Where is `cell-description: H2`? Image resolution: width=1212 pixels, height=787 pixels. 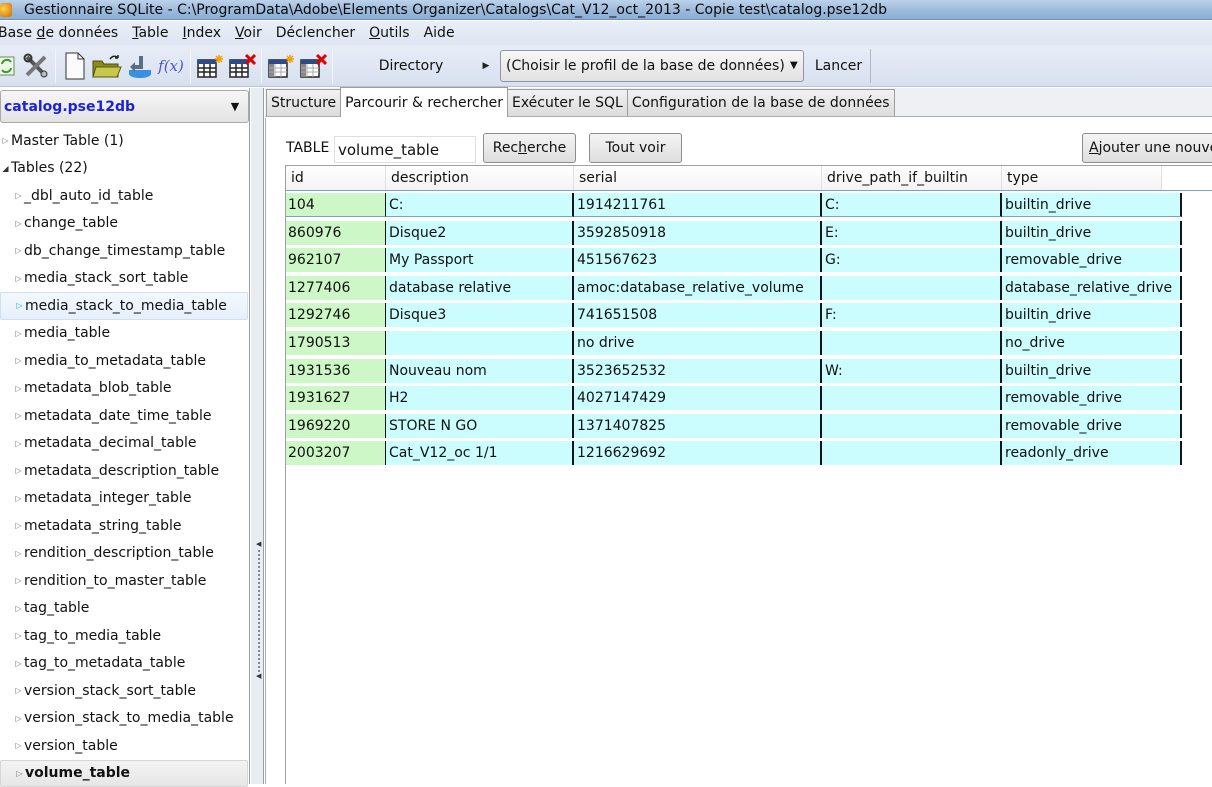
cell-description: H2 is located at coordinates (480, 398).